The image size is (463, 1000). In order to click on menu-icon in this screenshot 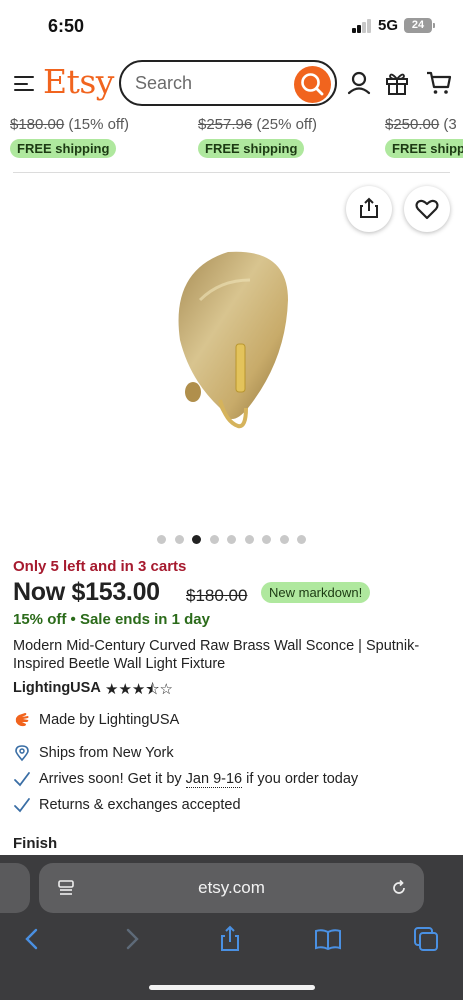, I will do `click(24, 84)`.